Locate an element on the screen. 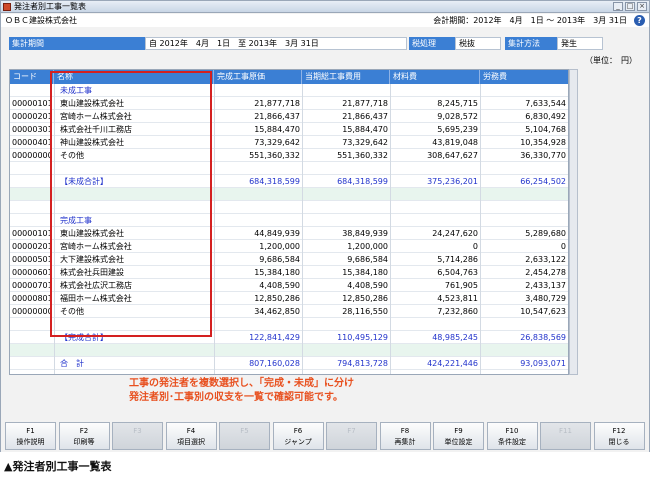 The image size is (650, 478). function-key-number: F6 is located at coordinates (298, 431).